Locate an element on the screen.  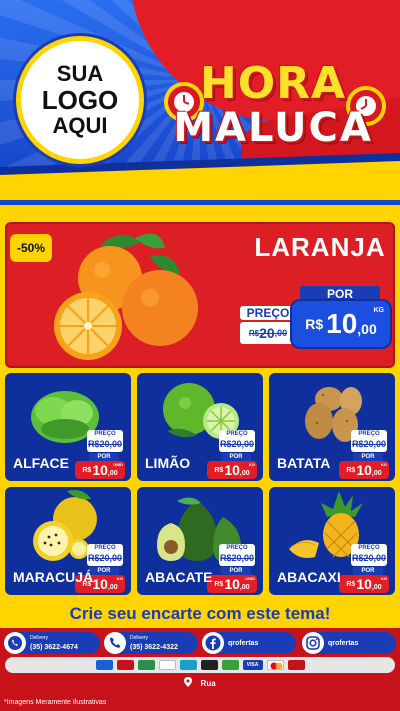
new-price-unit: UNID is located at coordinates (250, 578).